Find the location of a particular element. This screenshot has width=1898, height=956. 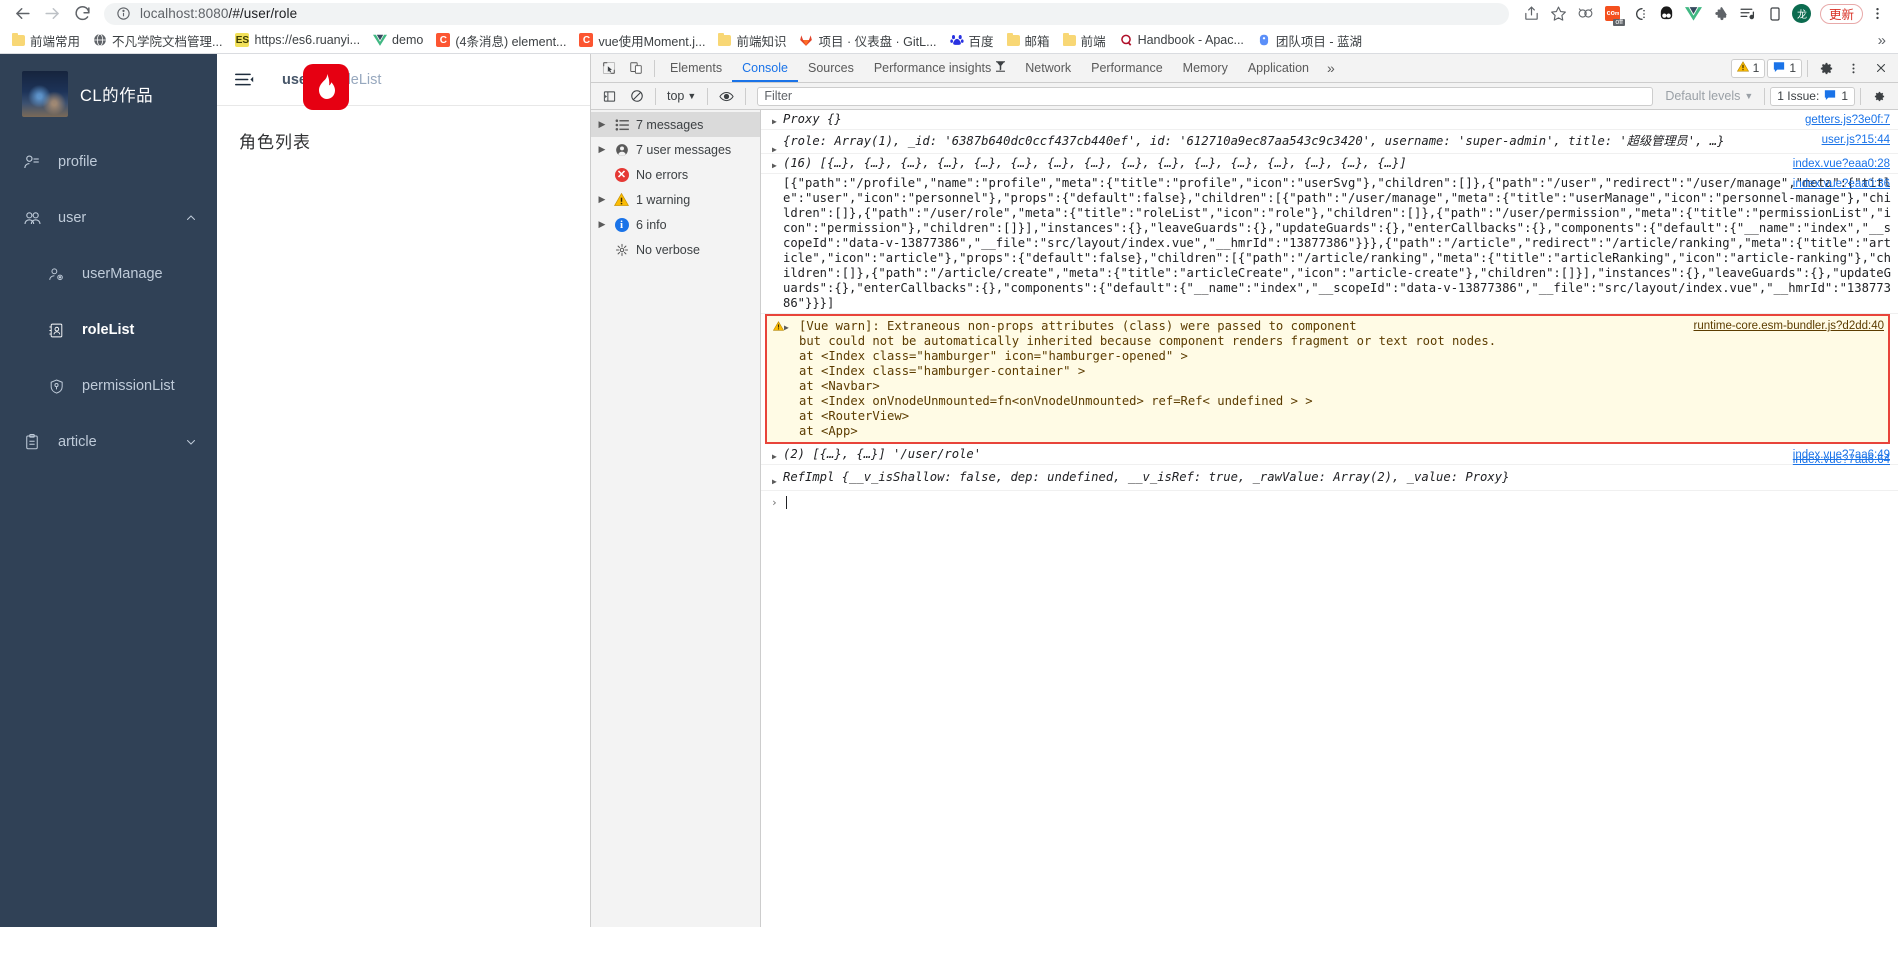

hamburger-collapse-icon is located at coordinates (244, 79).